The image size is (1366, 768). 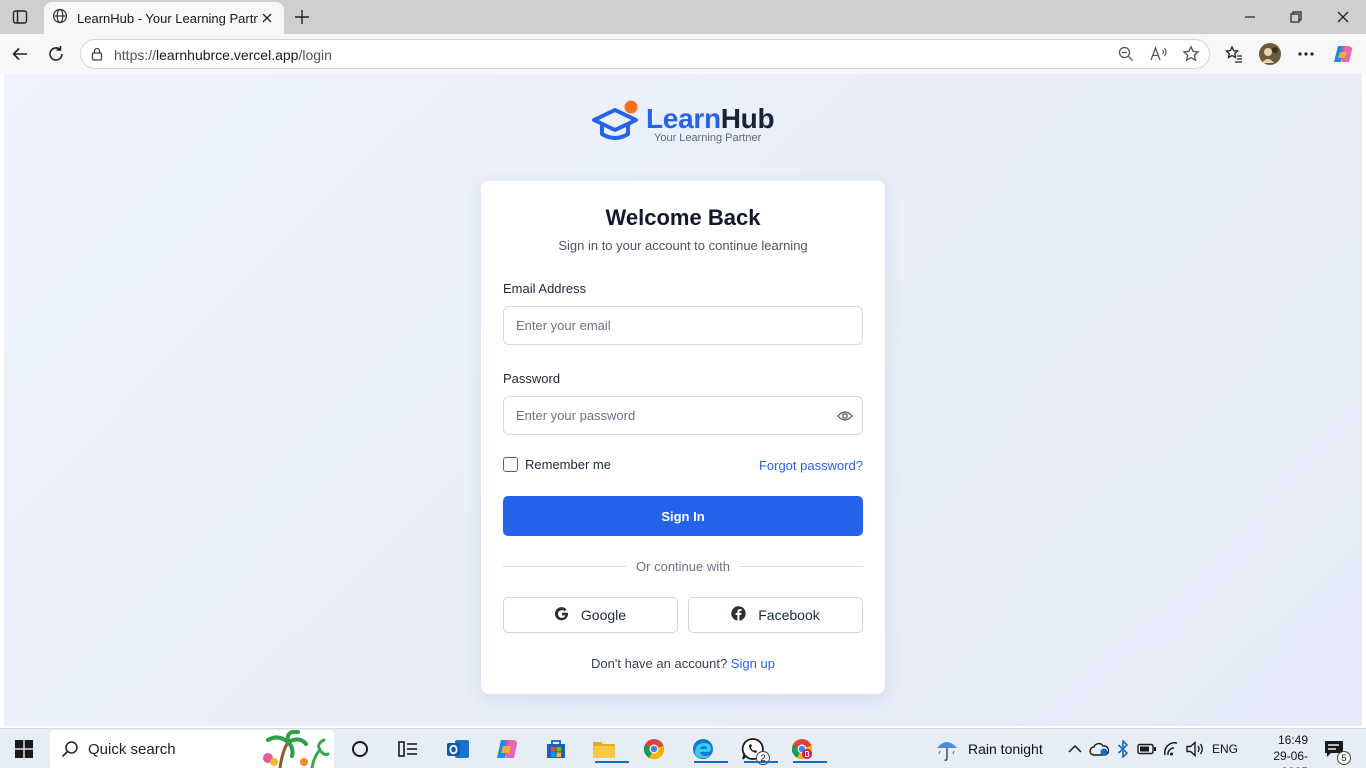 What do you see at coordinates (1225, 749) in the screenshot?
I see `input-language: ENG` at bounding box center [1225, 749].